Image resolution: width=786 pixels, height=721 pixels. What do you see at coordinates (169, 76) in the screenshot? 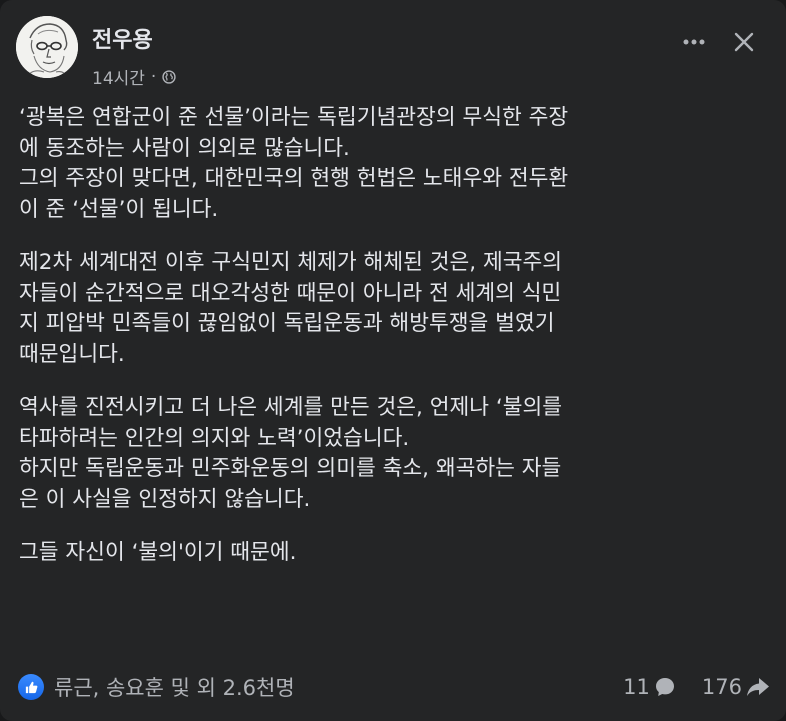
I see `globe-icon` at bounding box center [169, 76].